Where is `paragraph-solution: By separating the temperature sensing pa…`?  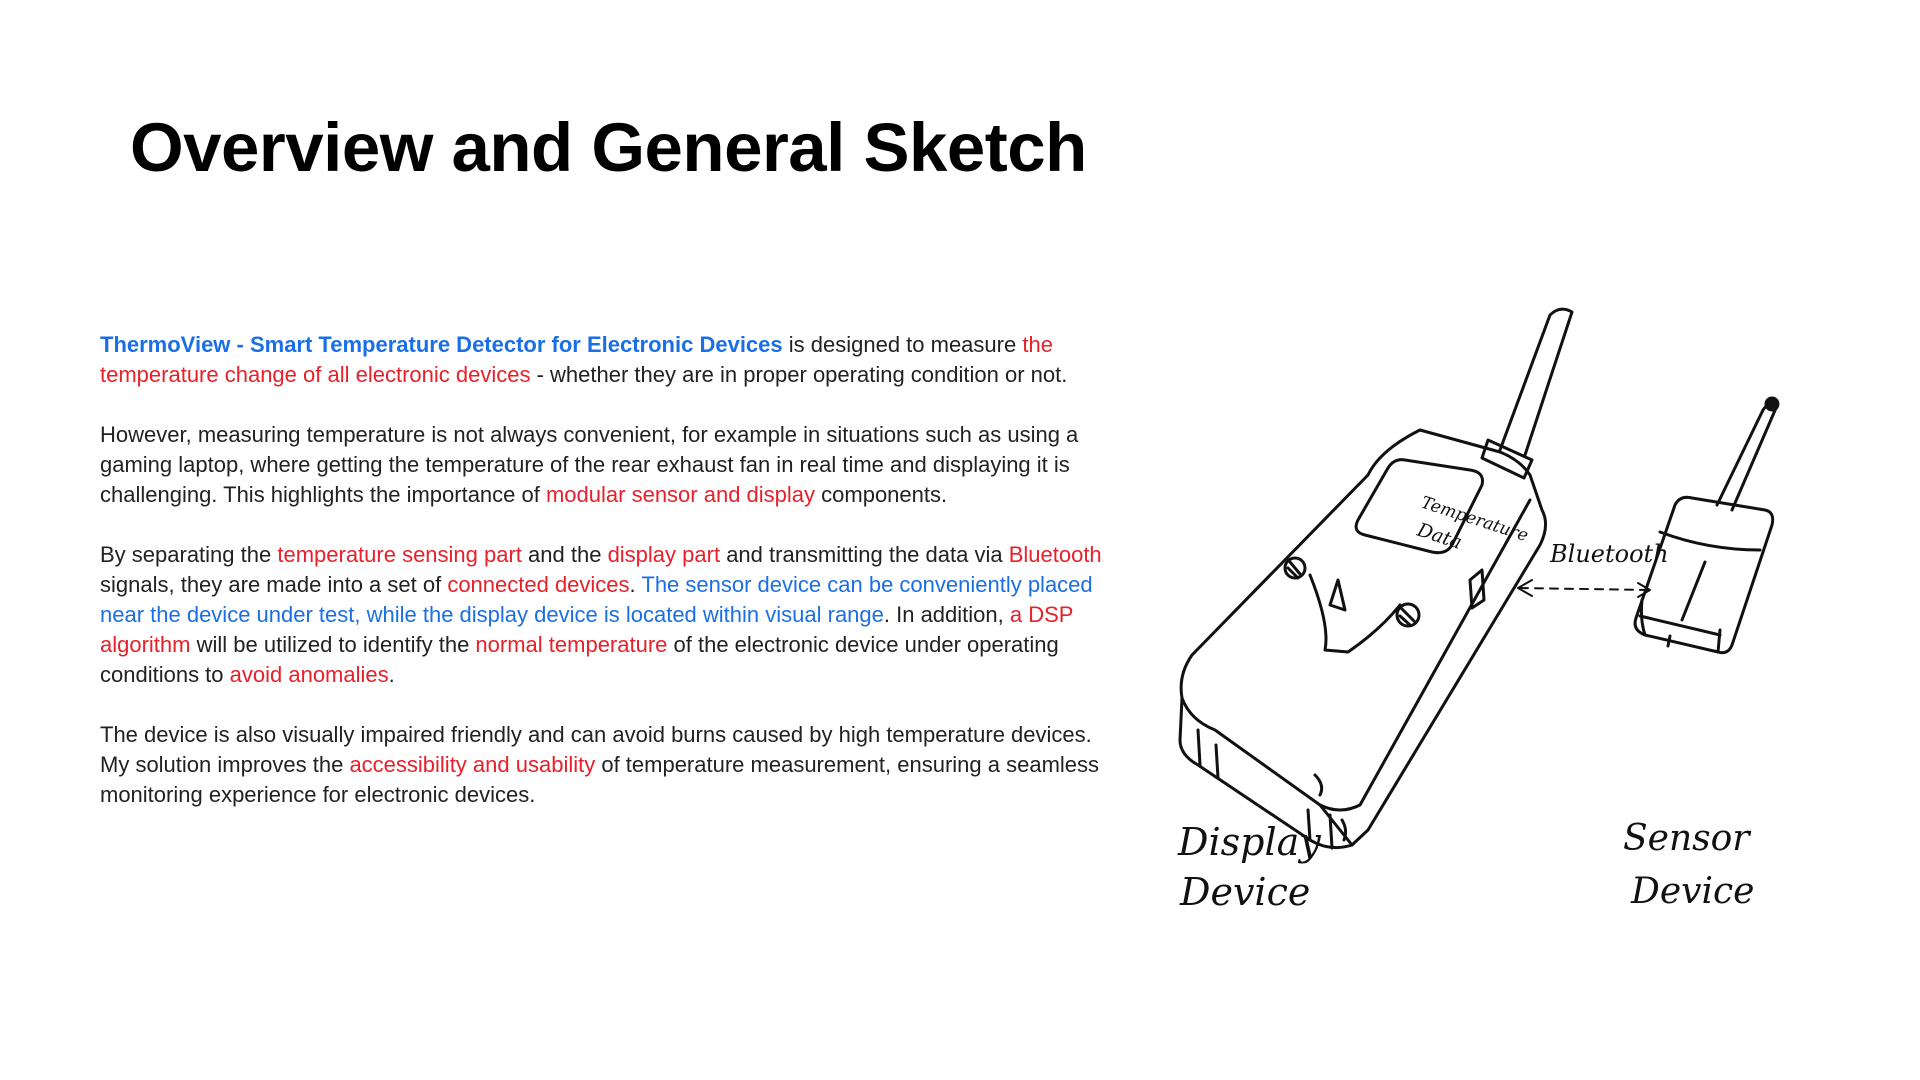 paragraph-solution: By separating the temperature sensing pa… is located at coordinates (605, 615).